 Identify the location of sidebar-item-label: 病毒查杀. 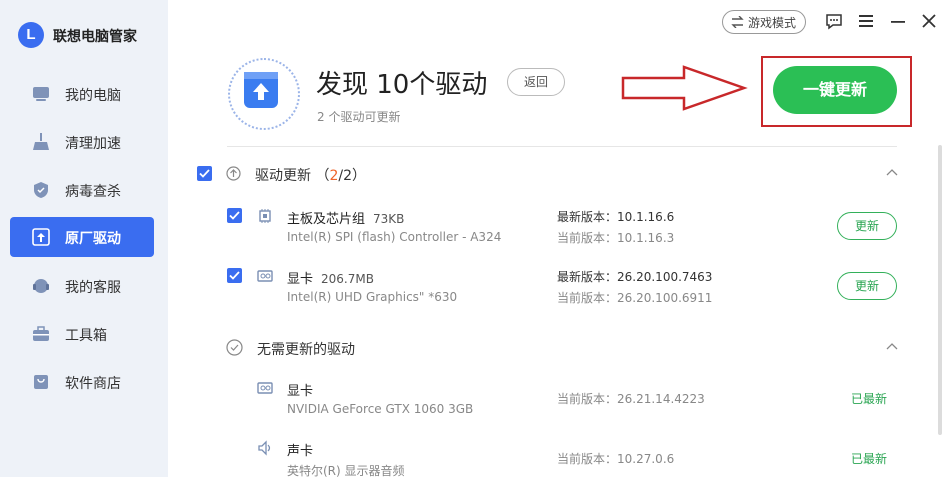
(93, 192).